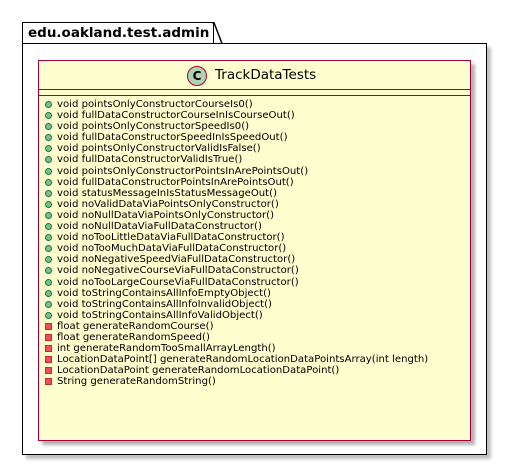 This screenshot has height=467, width=509. I want to click on method-signature: void fullDataConstructorValidIsTrue(), so click(150, 160).